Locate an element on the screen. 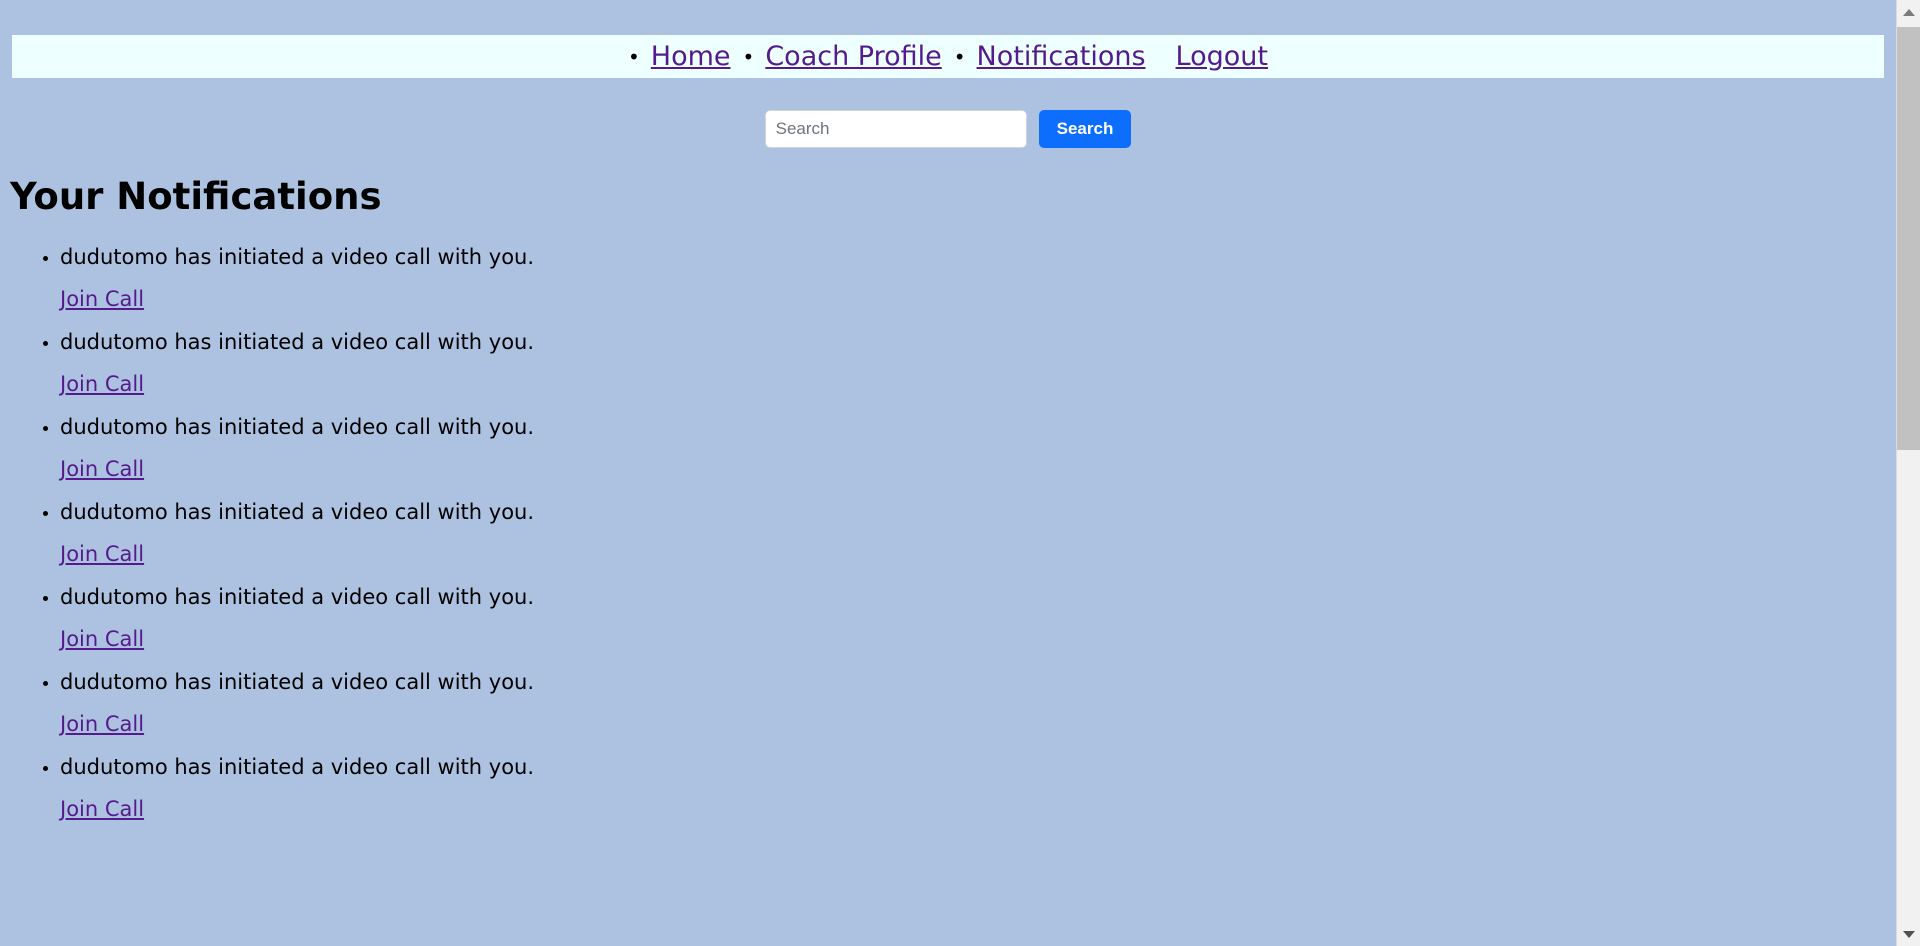  vertical-scrollbar is located at coordinates (1908, 473).